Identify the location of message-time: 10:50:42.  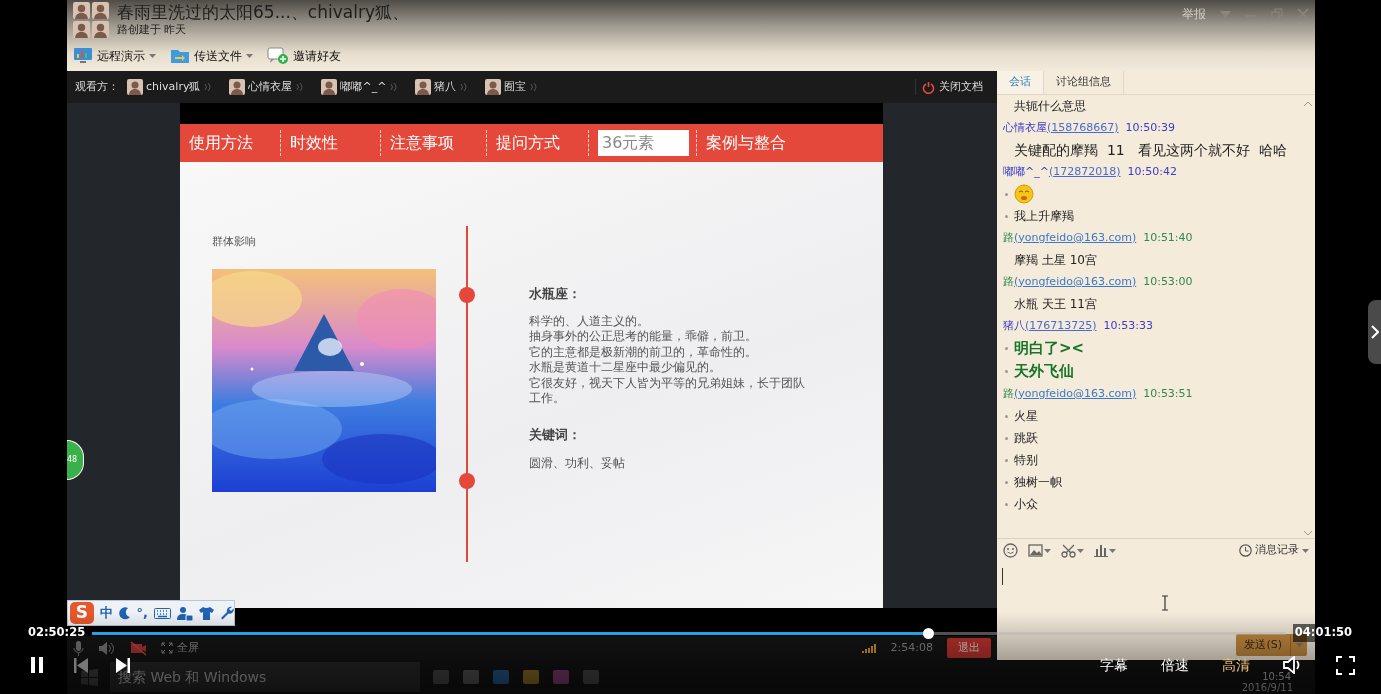
(1152, 171).